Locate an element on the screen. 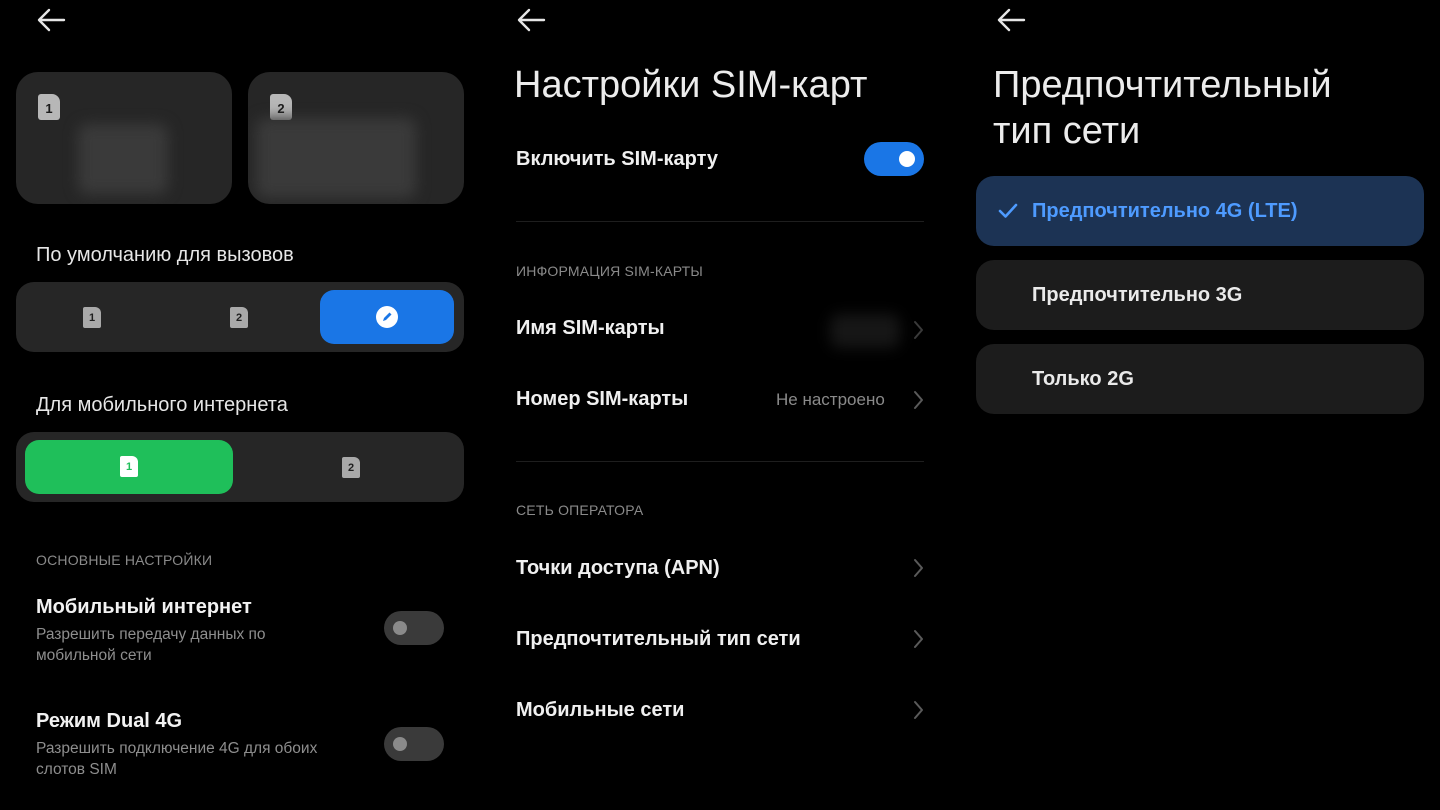  page-title: Предпочтительный тип сети is located at coordinates (1162, 108).